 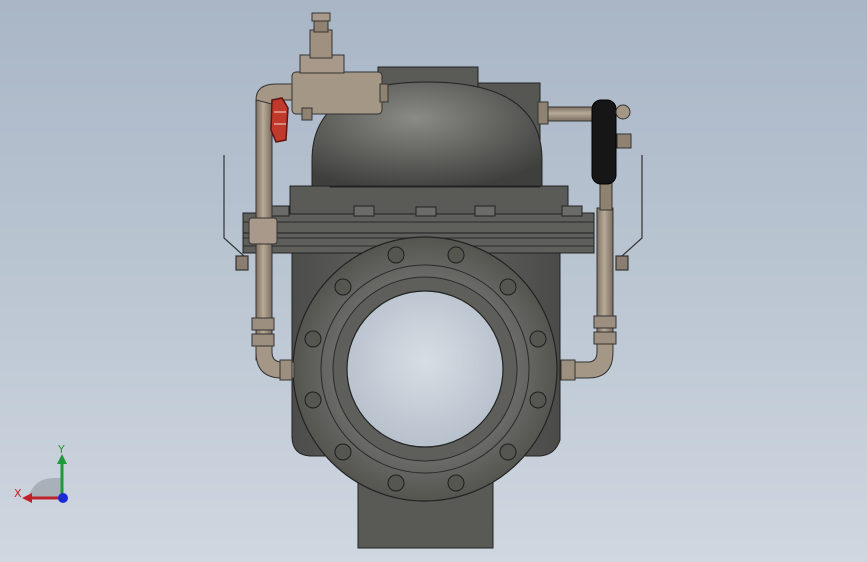 What do you see at coordinates (63, 498) in the screenshot?
I see `z-axis-dot` at bounding box center [63, 498].